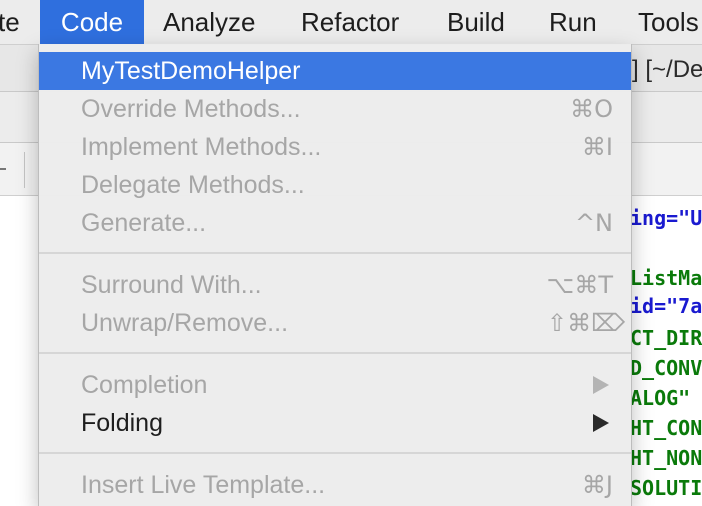  Describe the element at coordinates (335, 485) in the screenshot. I see `menu-item-insert-live-template: Insert Live Template... ⌘J` at that location.